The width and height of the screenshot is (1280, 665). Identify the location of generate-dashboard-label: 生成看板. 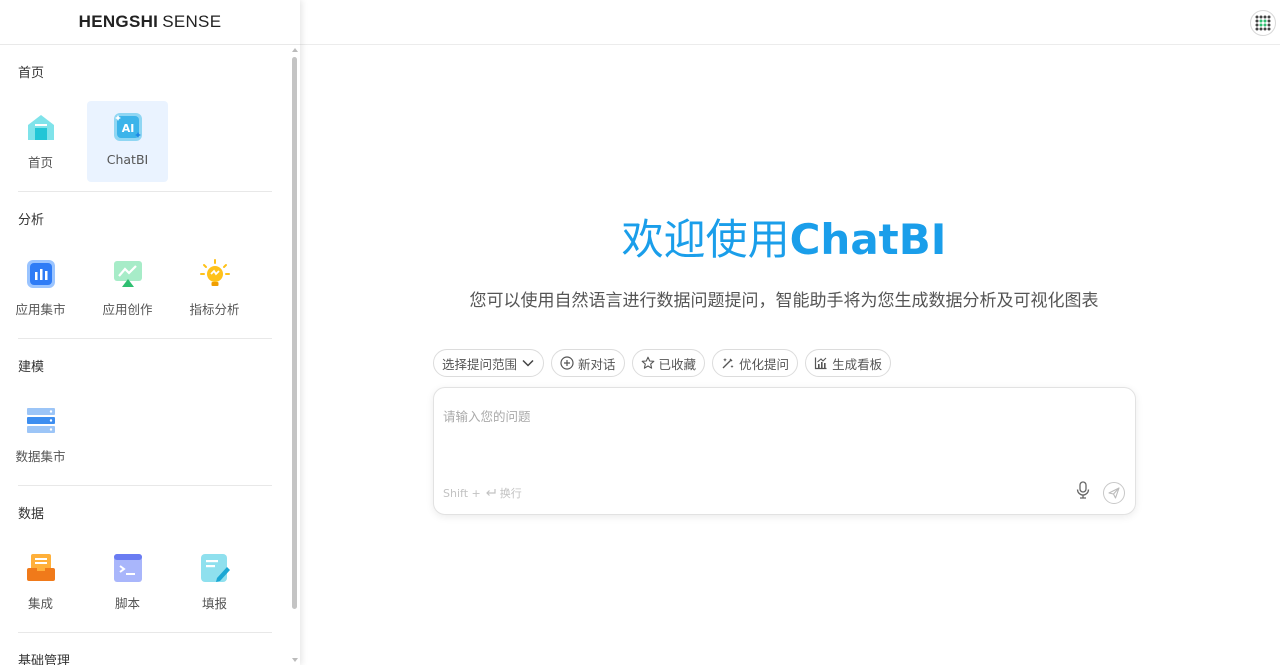
(857, 364).